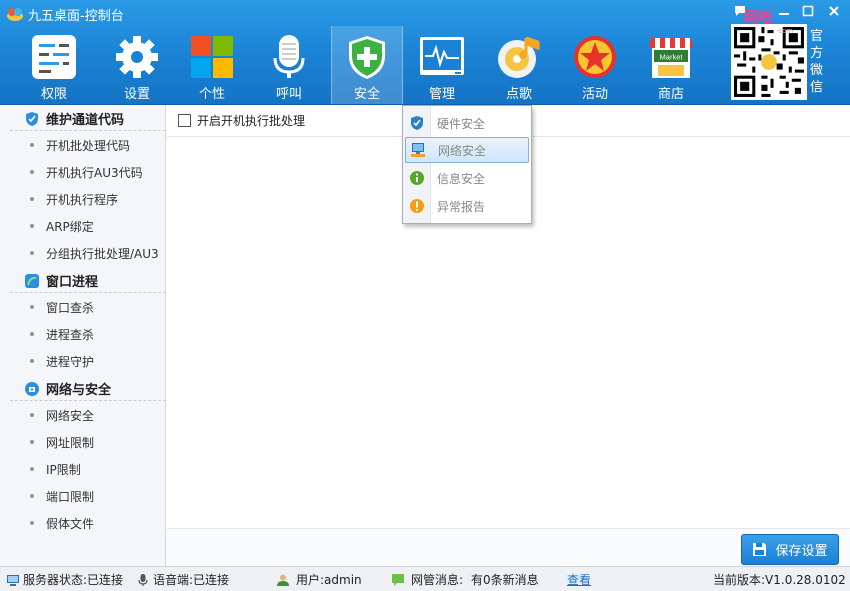 This screenshot has width=850, height=591. What do you see at coordinates (740, 11) in the screenshot?
I see `skin-icon` at bounding box center [740, 11].